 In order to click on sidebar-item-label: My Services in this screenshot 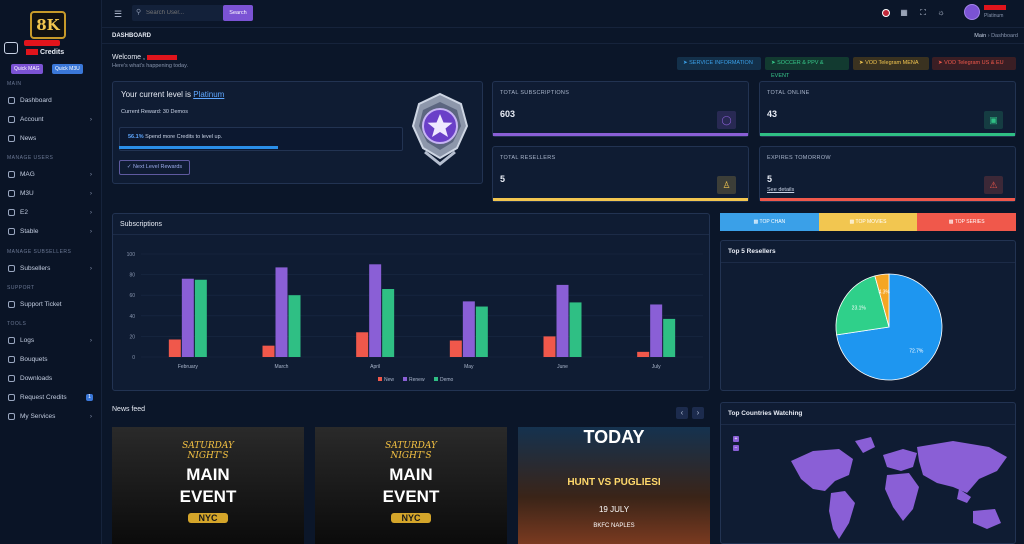, I will do `click(38, 416)`.